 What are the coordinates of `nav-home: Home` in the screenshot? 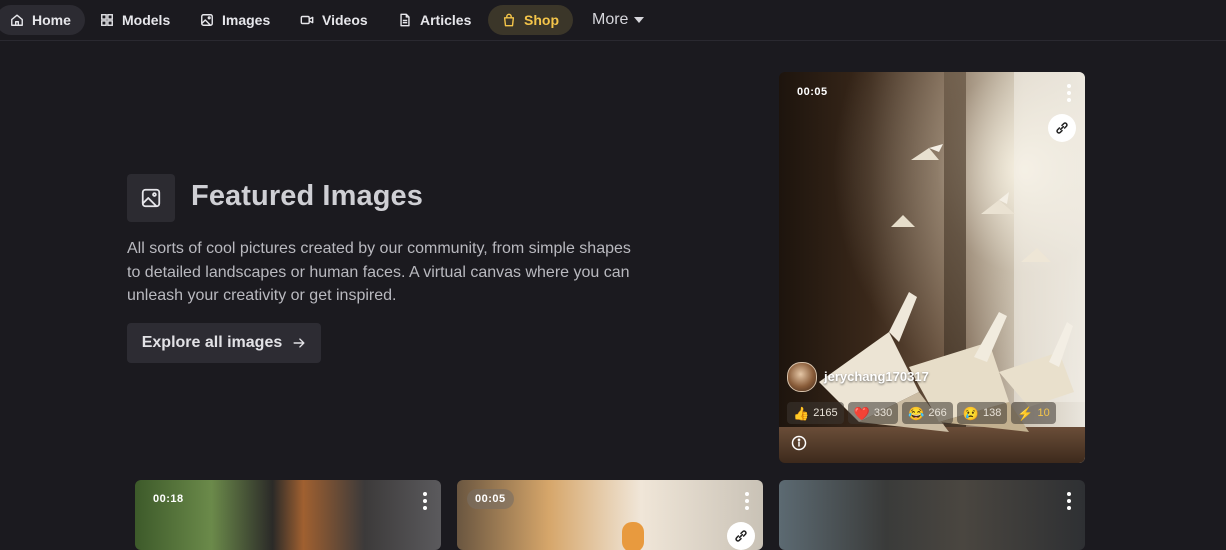 It's located at (42, 20).